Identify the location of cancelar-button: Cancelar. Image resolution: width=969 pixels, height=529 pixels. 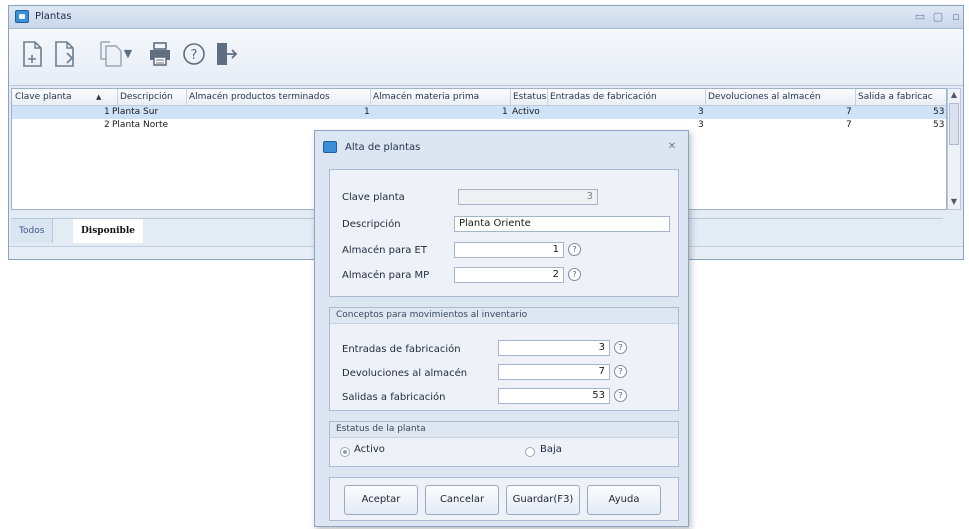
(462, 500).